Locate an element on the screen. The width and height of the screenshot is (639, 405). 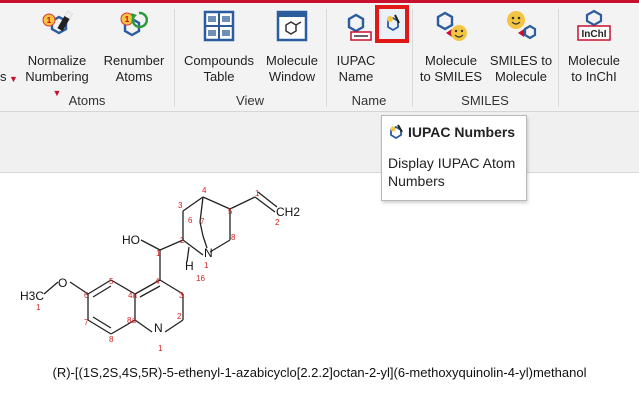
vinyl-ch2-label: CH2 is located at coordinates (288, 212).